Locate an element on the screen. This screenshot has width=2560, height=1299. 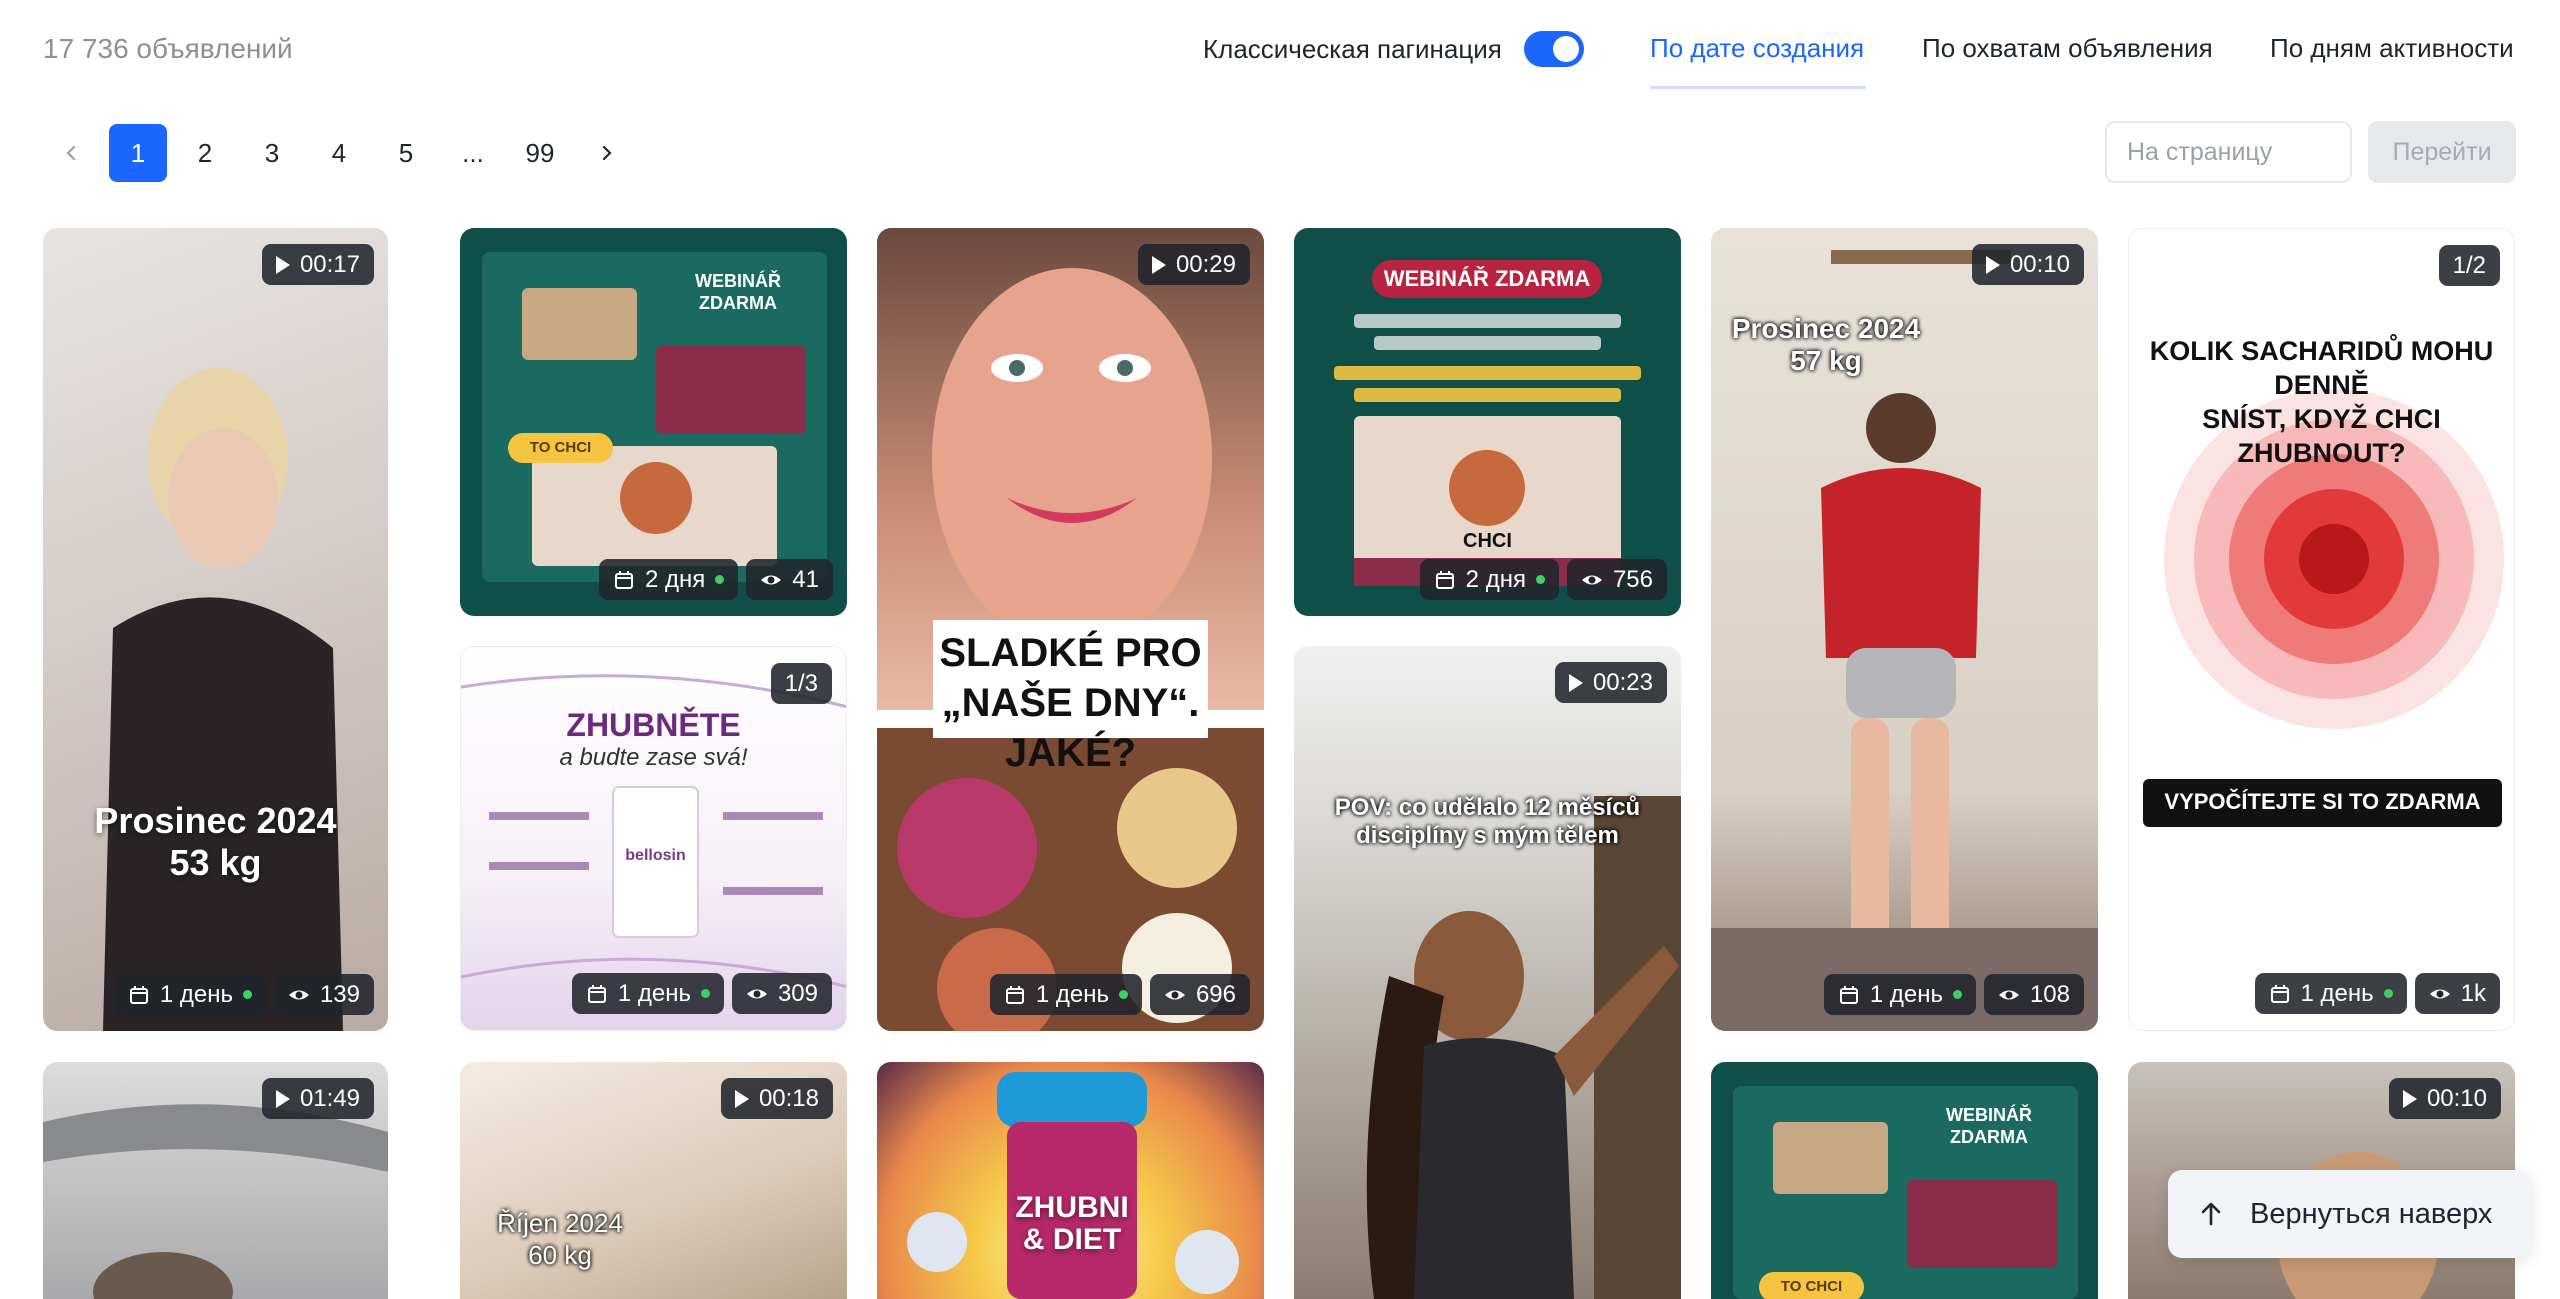
overlay-text-line: 53 kg is located at coordinates (215, 862).